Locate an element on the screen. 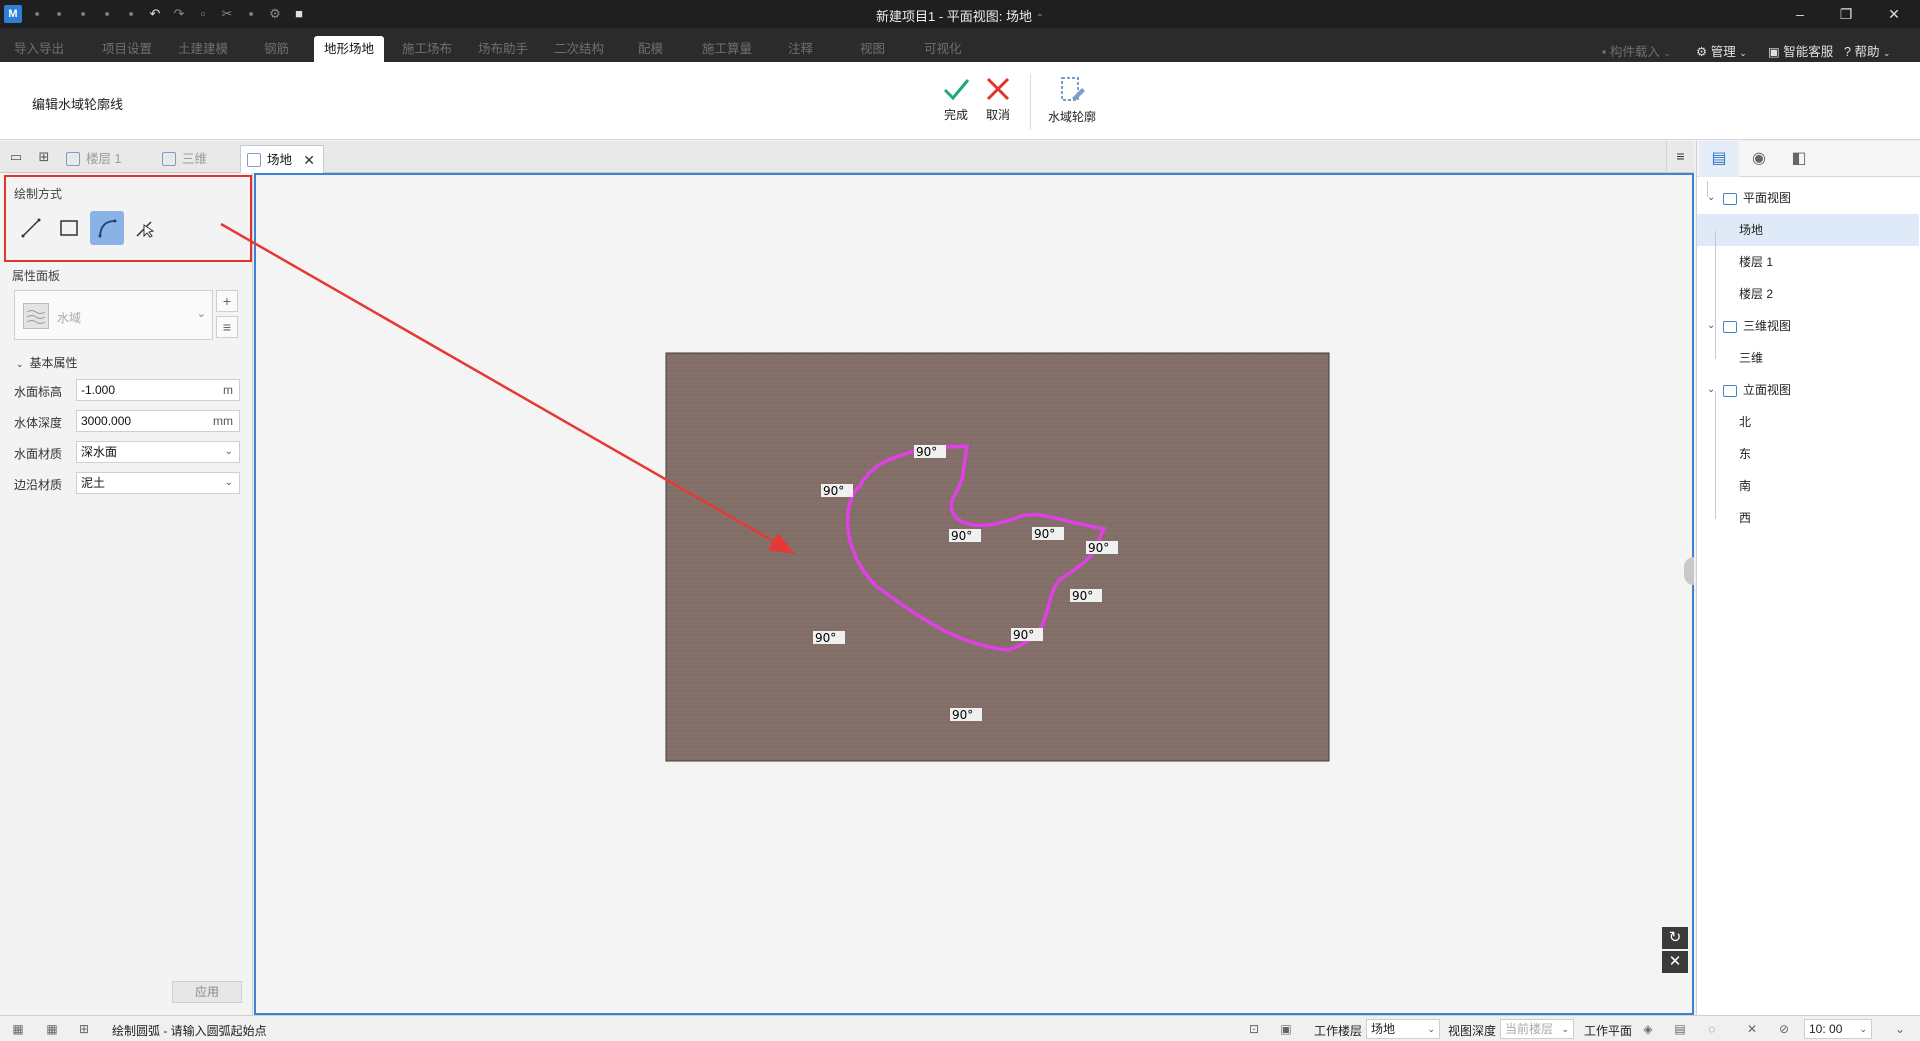  app-logo: M is located at coordinates (13, 14).